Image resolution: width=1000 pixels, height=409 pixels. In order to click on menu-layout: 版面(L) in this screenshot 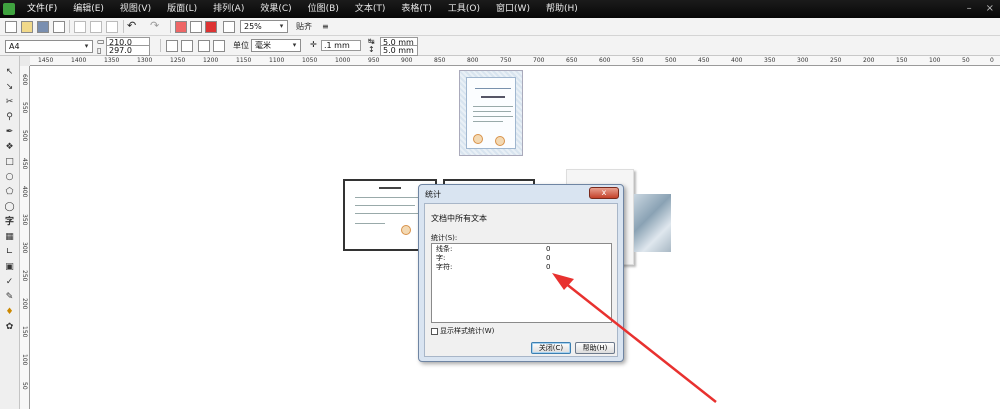, I will do `click(182, 9)`.